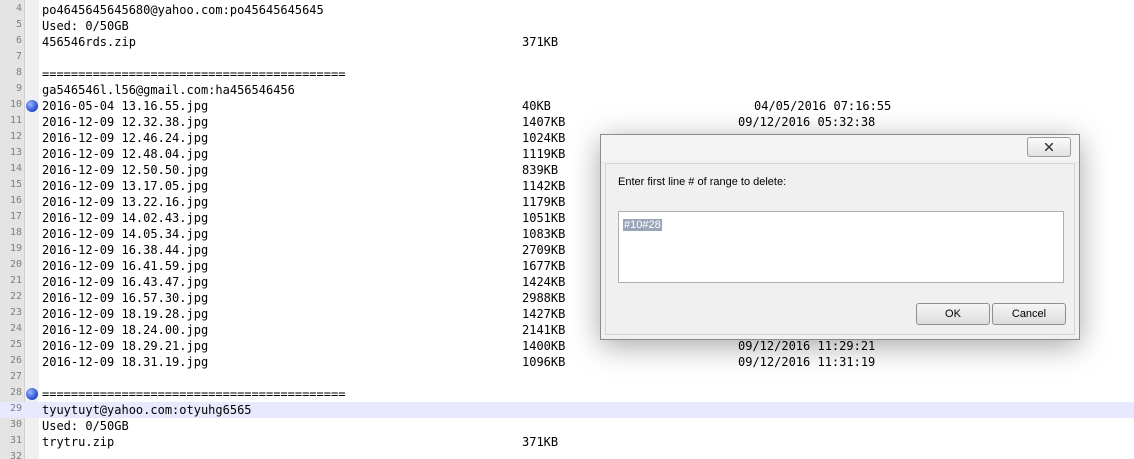  What do you see at coordinates (567, 426) in the screenshot?
I see `editor-line: 30 Used: 0/50GB` at bounding box center [567, 426].